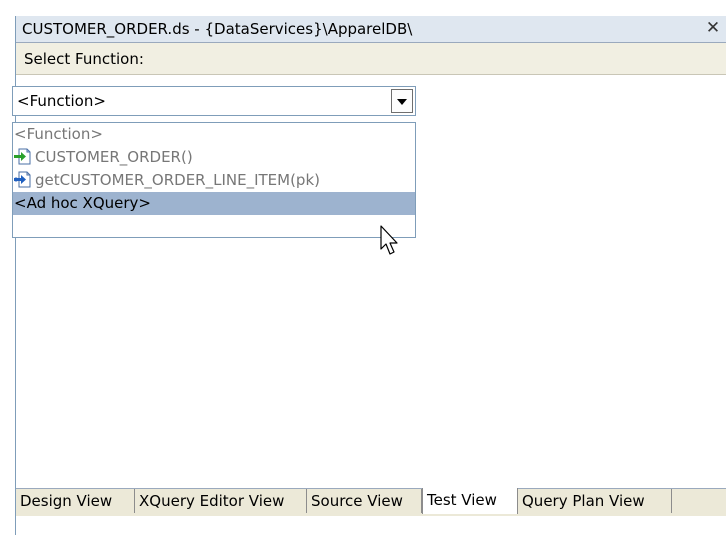 Image resolution: width=726 pixels, height=535 pixels. I want to click on select-function-bar: Select Function:, so click(371, 59).